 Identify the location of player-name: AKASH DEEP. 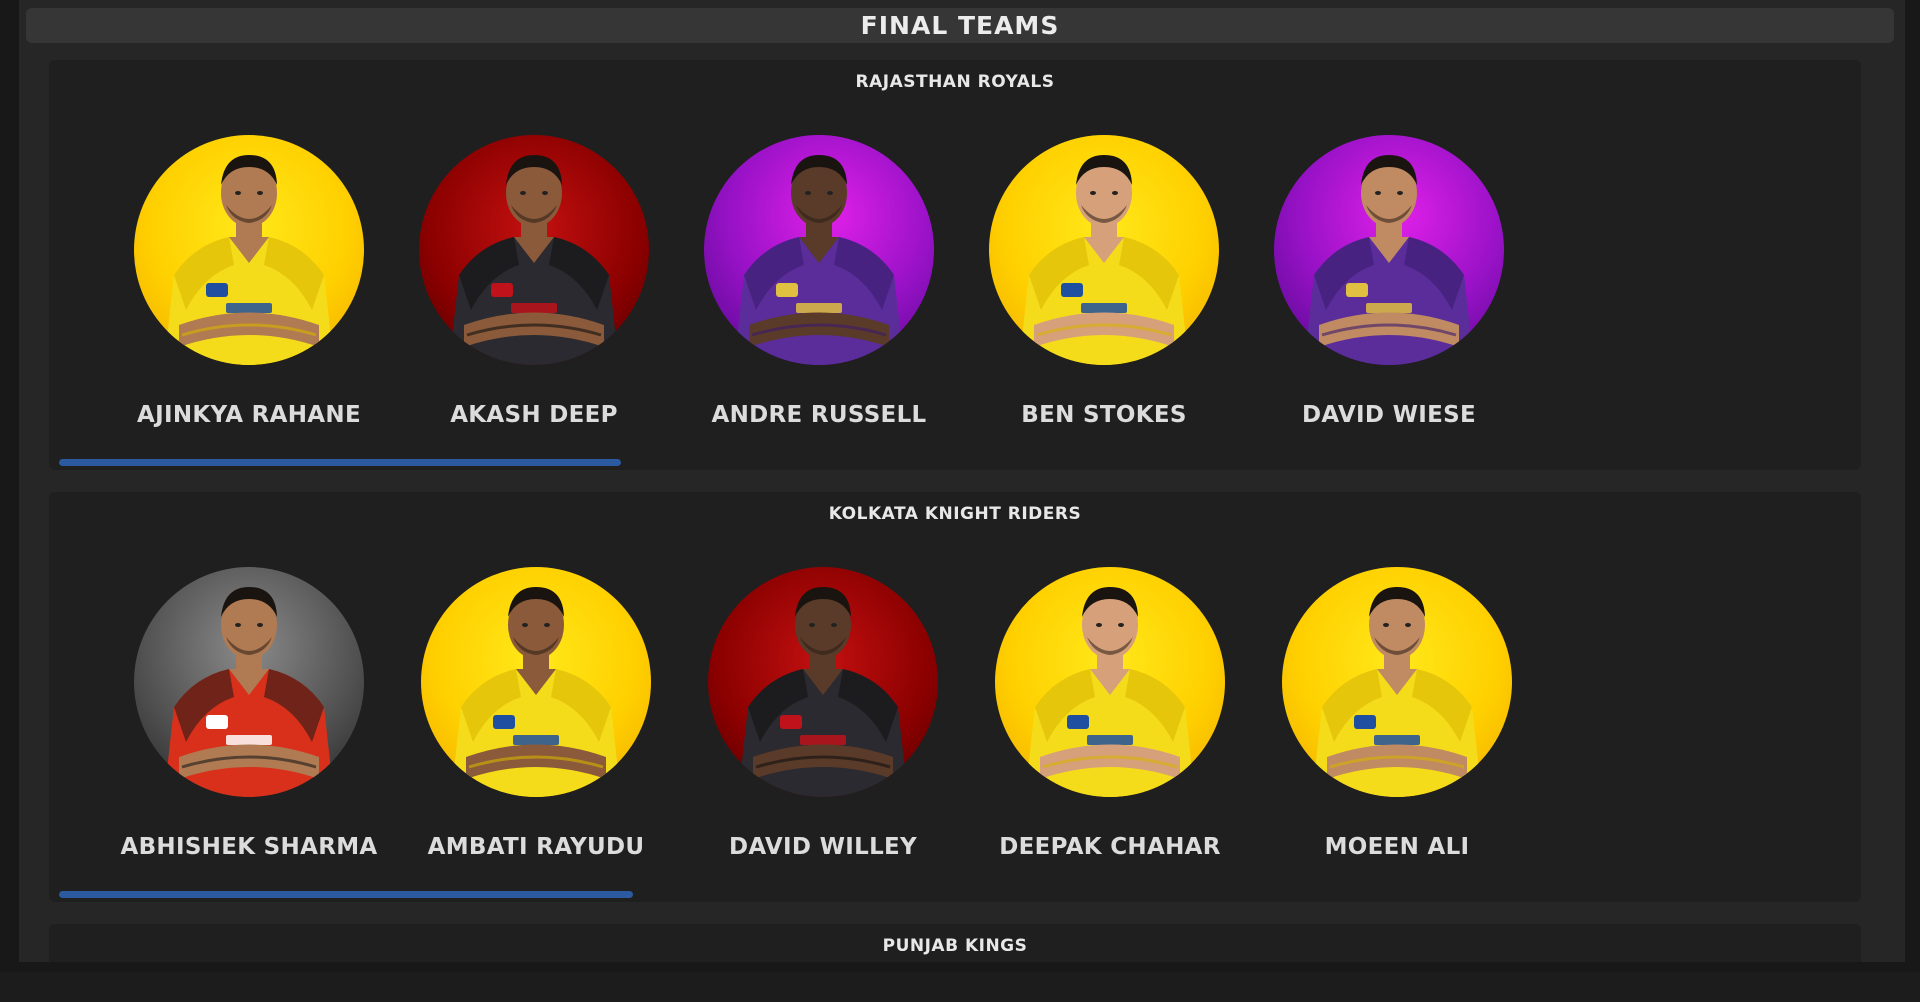
(534, 415).